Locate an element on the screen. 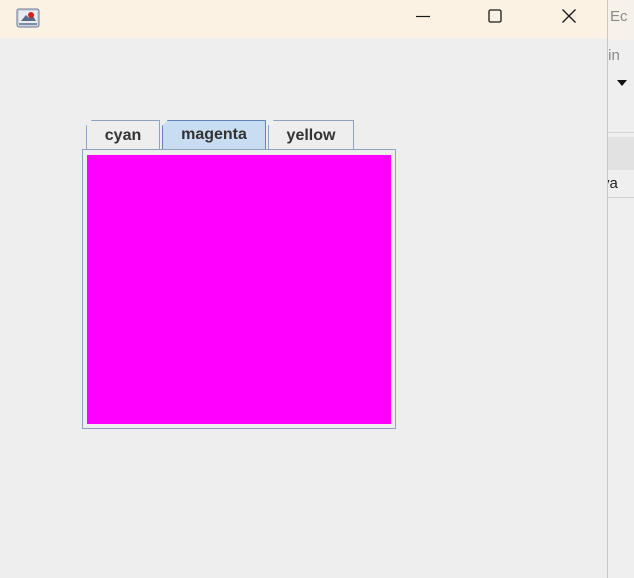 The width and height of the screenshot is (634, 578). tab-cyan-label: cyan is located at coordinates (123, 135).